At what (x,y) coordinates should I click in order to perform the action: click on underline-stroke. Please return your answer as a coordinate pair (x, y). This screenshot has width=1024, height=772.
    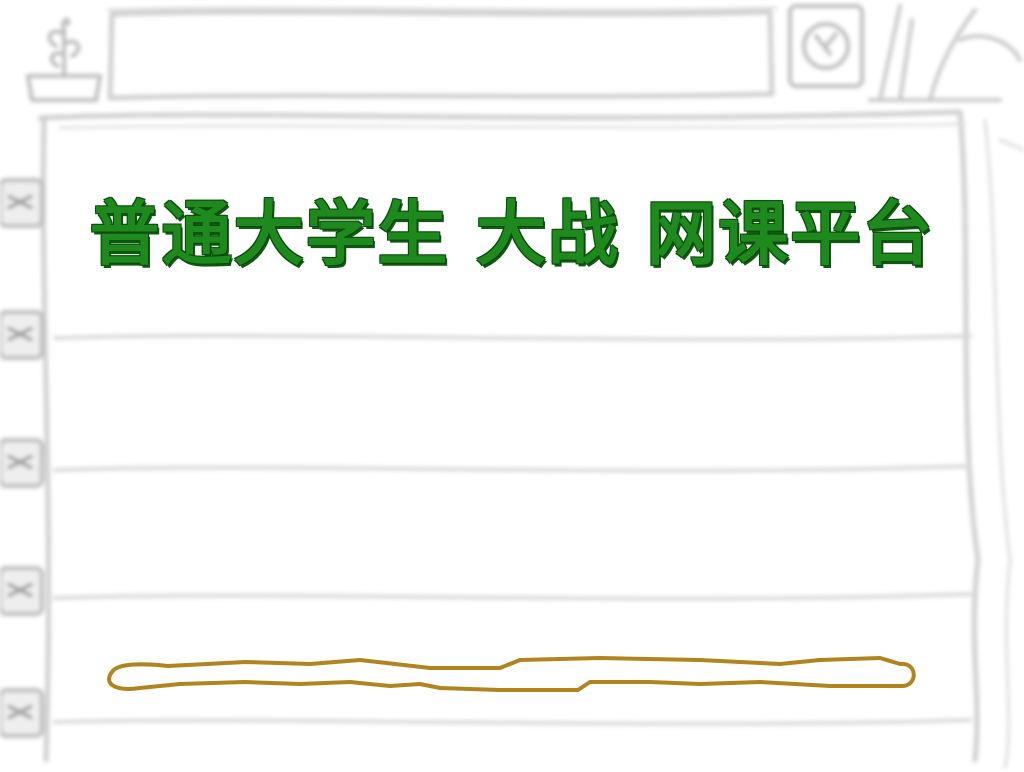
    Looking at the image, I should click on (511, 674).